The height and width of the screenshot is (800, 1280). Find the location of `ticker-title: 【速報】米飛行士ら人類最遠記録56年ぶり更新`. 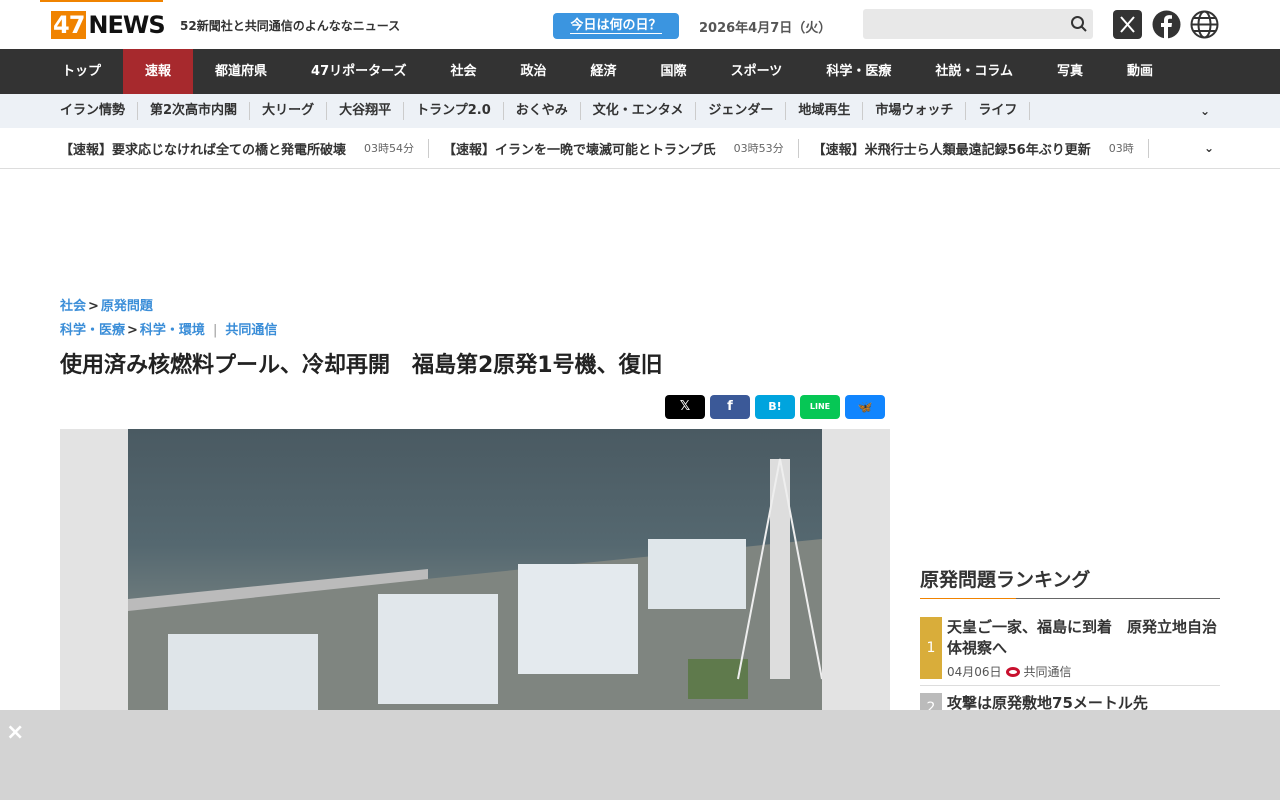

ticker-title: 【速報】米飛行士ら人類最遠記録56年ぶり更新 is located at coordinates (951, 150).